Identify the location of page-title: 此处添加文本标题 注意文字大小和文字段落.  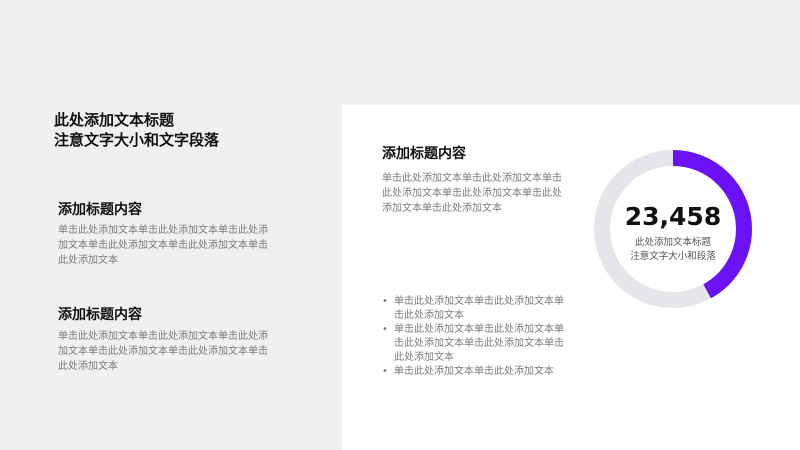
(136, 130).